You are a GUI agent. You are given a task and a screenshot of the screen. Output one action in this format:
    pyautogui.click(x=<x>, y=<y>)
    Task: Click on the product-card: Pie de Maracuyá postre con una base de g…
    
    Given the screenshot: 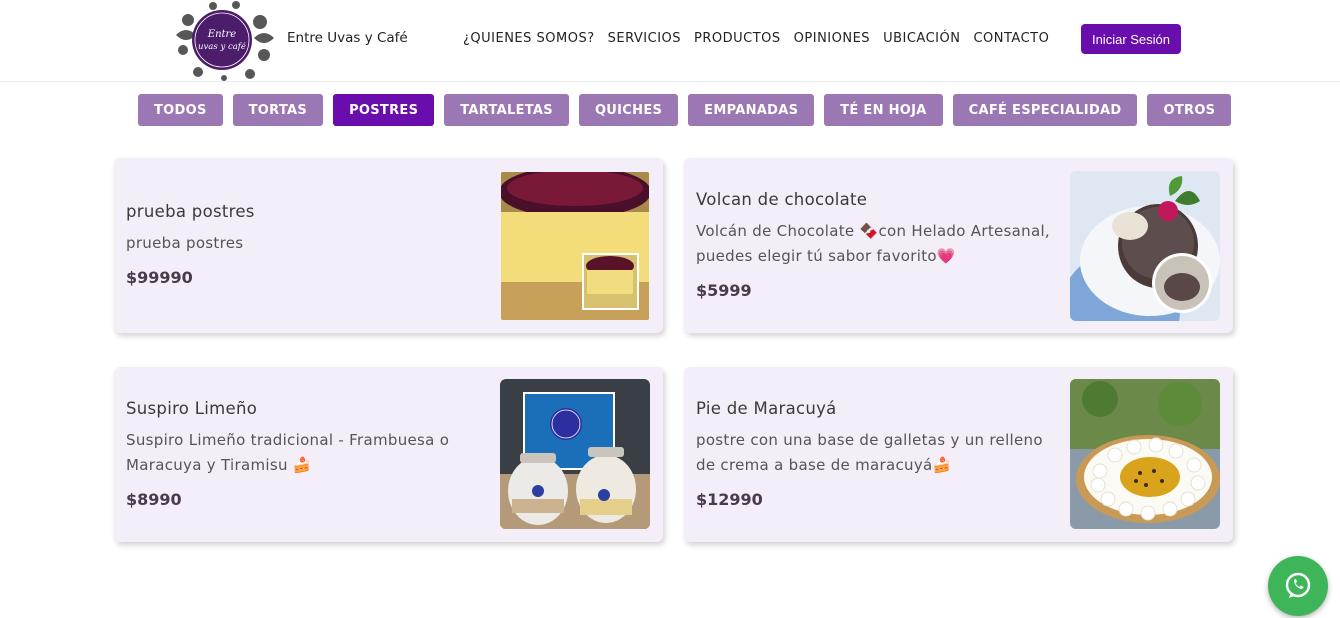 What is the action you would take?
    pyautogui.click(x=958, y=454)
    